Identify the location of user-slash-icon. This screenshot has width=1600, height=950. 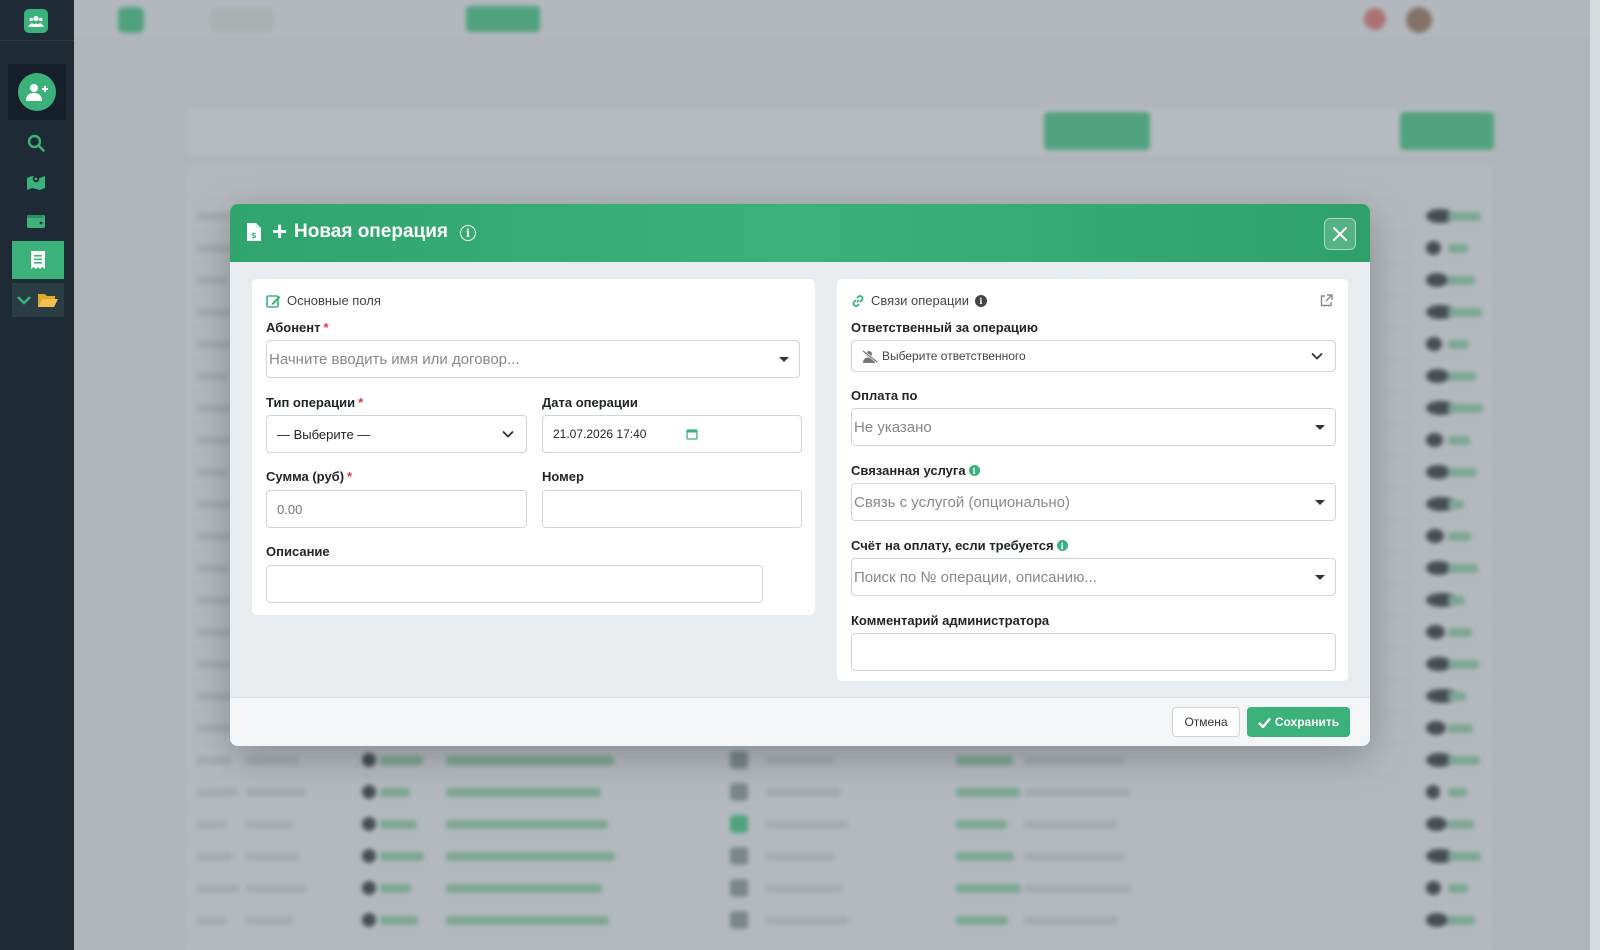
(870, 356).